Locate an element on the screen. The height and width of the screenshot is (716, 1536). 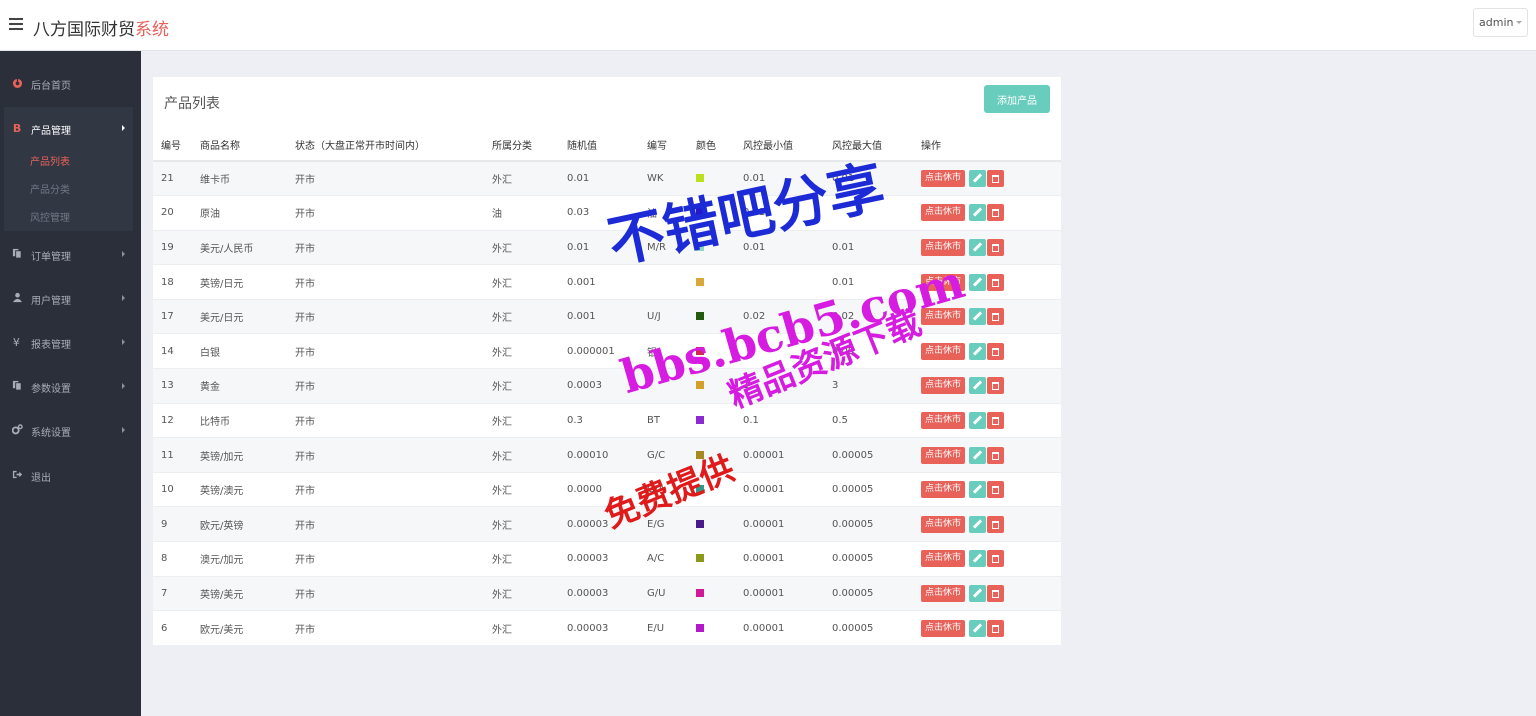
cell-id: 14 is located at coordinates (176, 351).